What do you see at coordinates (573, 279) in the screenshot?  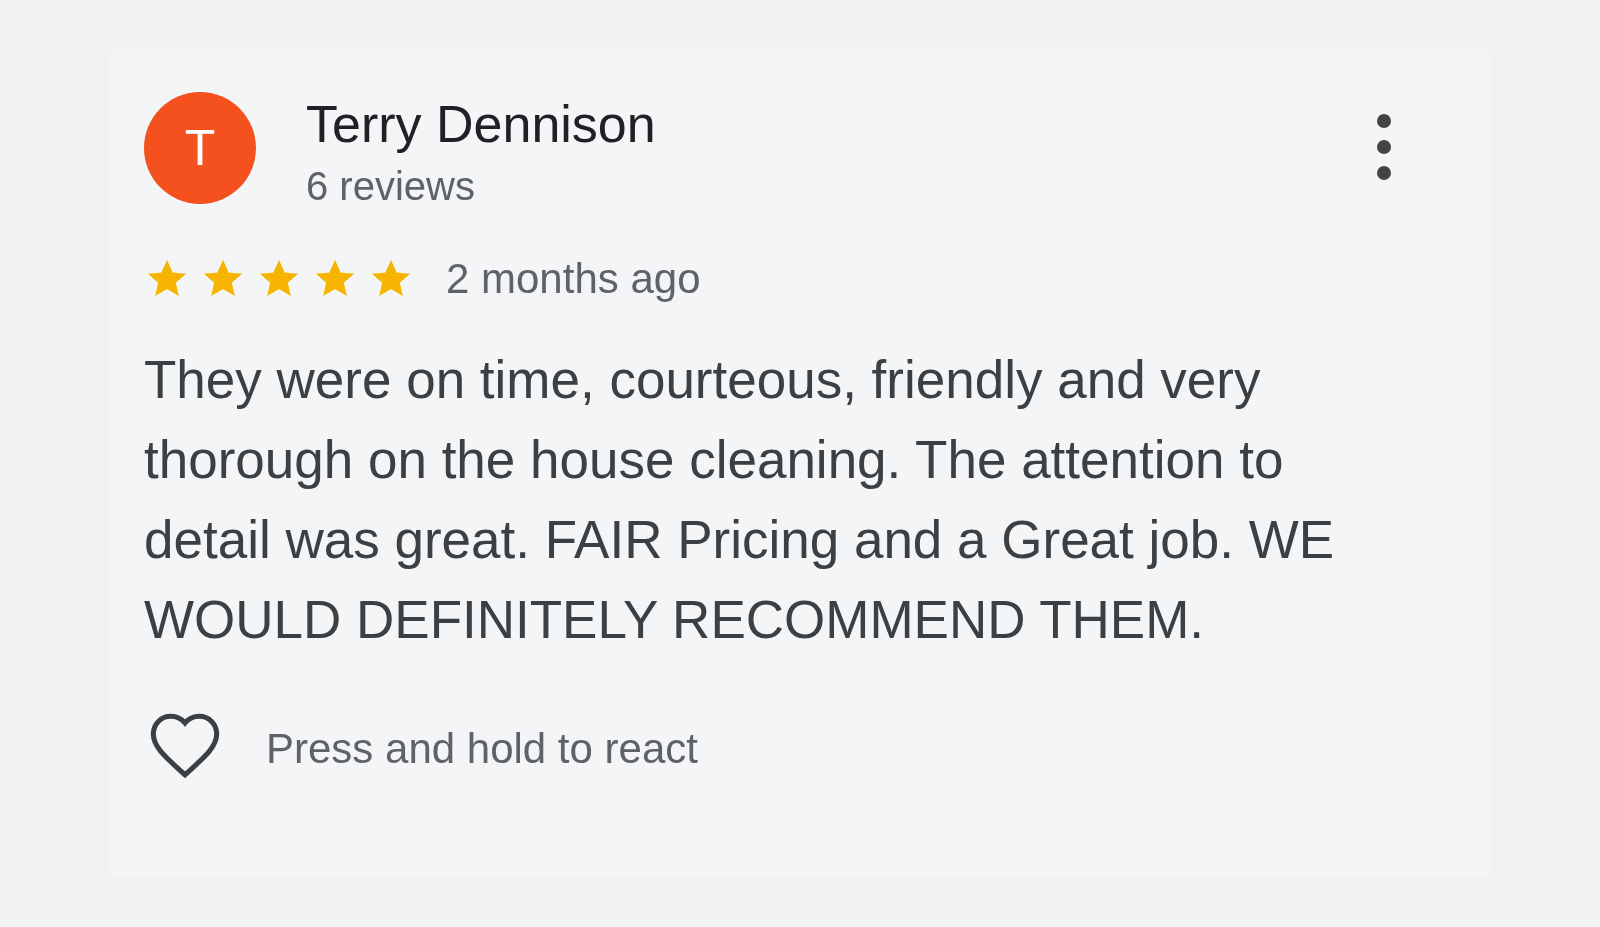 I see `review-time: 2 months ago` at bounding box center [573, 279].